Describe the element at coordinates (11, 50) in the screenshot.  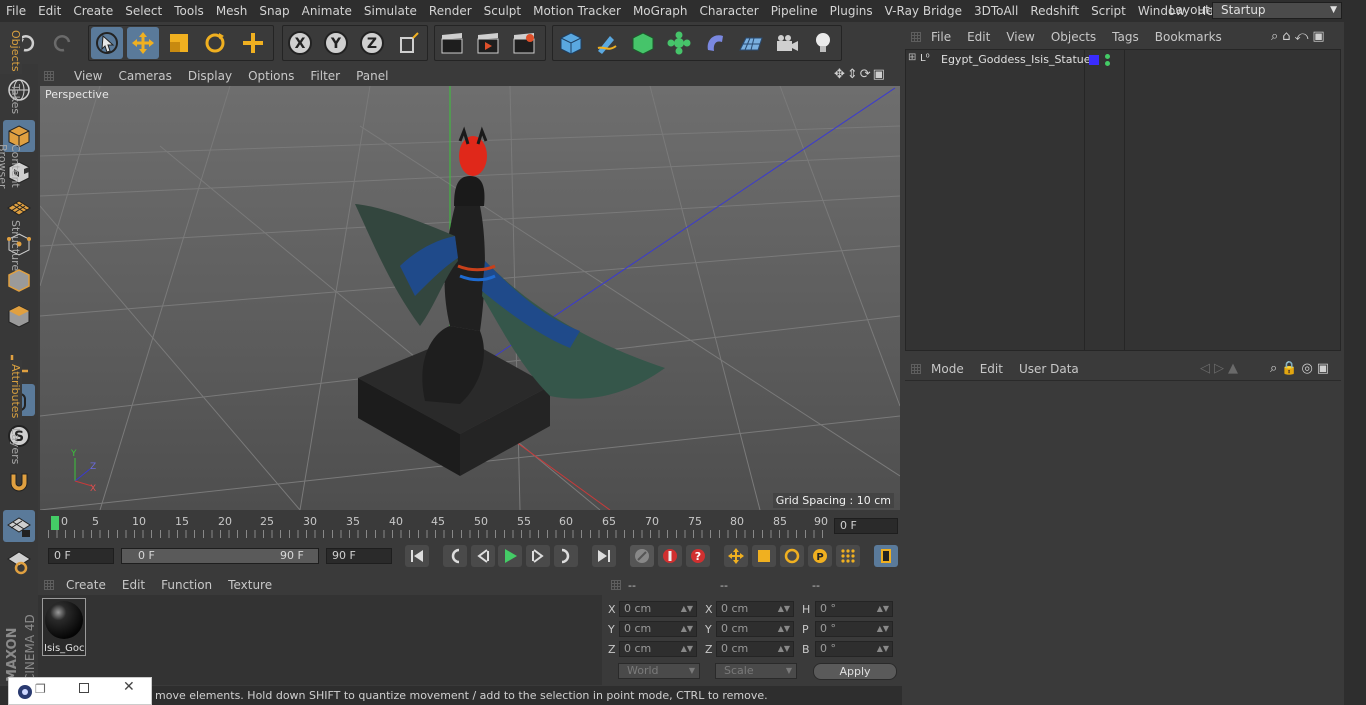
I see `tab-objects: Objects` at that location.